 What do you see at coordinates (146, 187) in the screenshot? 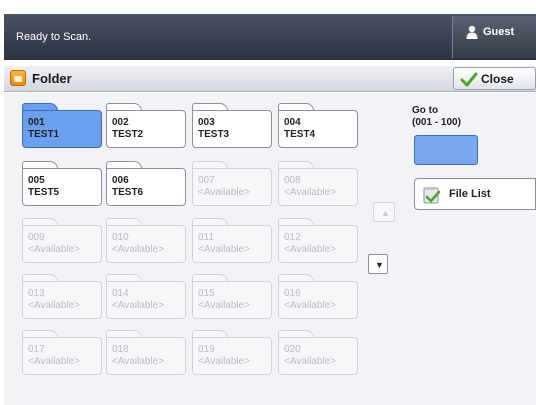
I see `folder-body: 006 TEST6` at bounding box center [146, 187].